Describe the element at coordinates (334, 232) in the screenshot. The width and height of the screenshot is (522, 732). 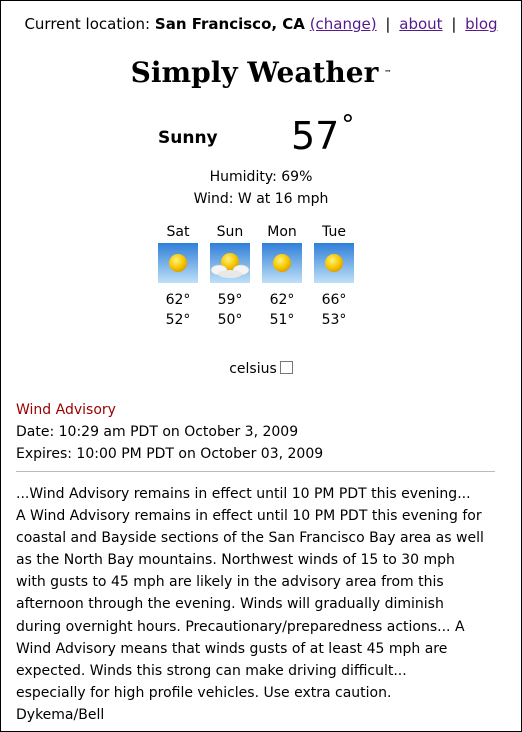
I see `forecast-day-name: Tue` at that location.